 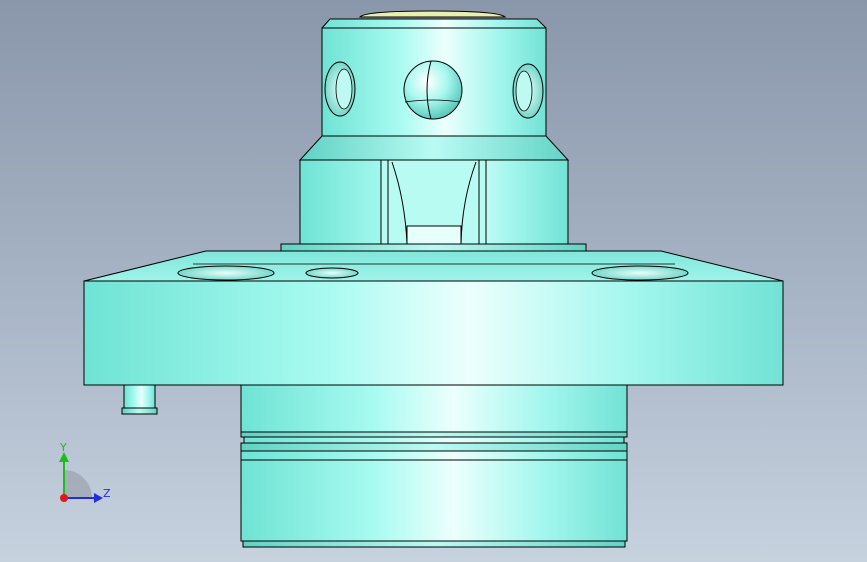 I want to click on coordinate-triad: Y Z, so click(x=85, y=472).